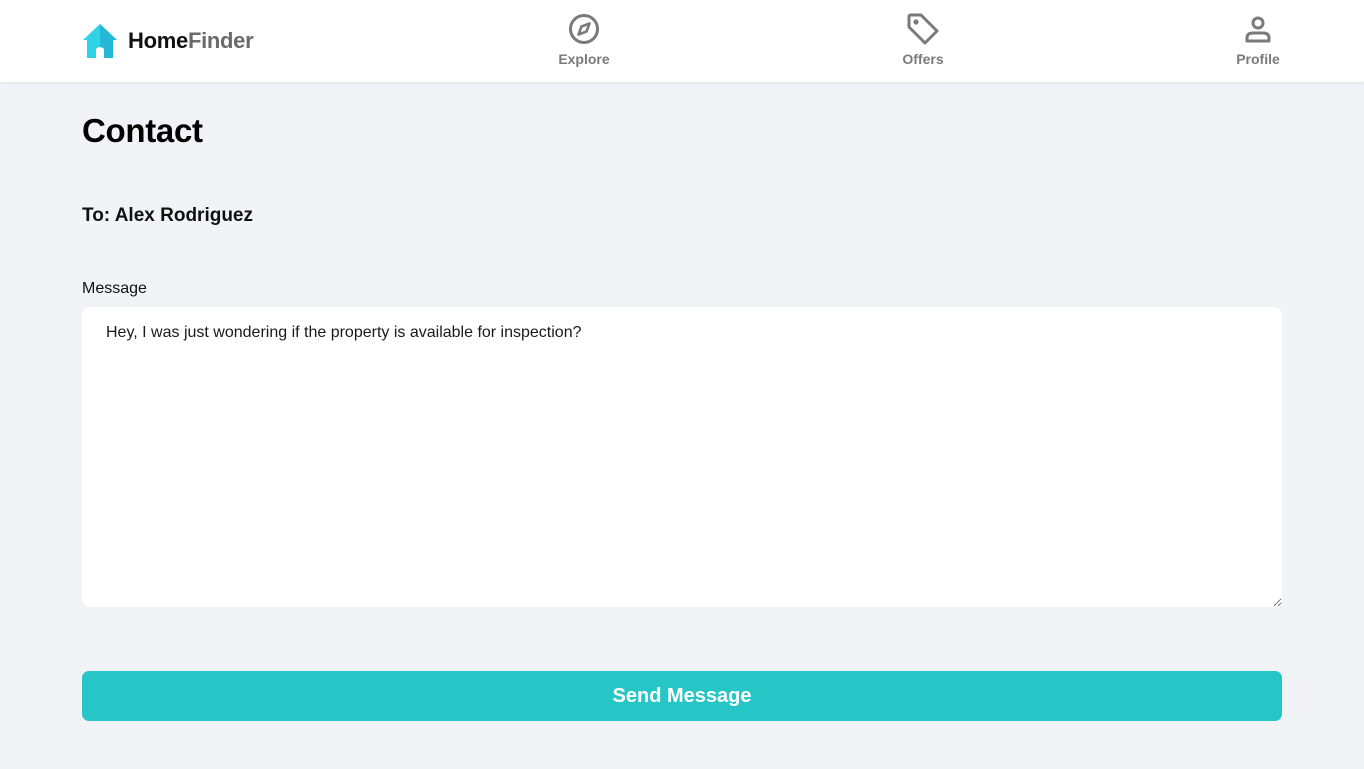  I want to click on nav-offers-label: Offers, so click(923, 59).